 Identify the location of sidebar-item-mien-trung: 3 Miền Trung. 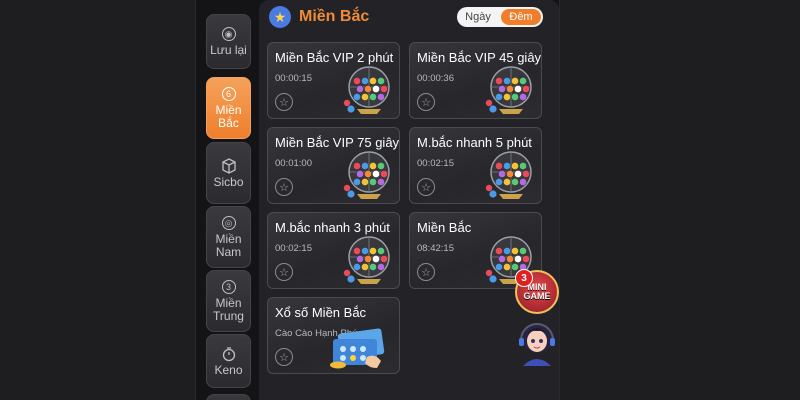
(228, 301).